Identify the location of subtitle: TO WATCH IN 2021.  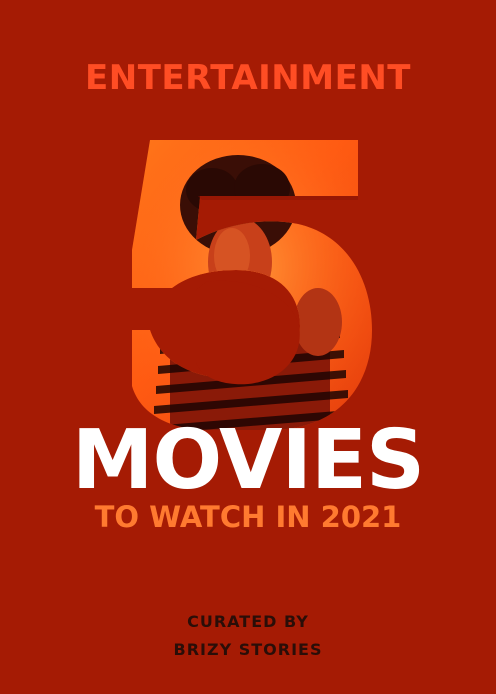
(248, 517).